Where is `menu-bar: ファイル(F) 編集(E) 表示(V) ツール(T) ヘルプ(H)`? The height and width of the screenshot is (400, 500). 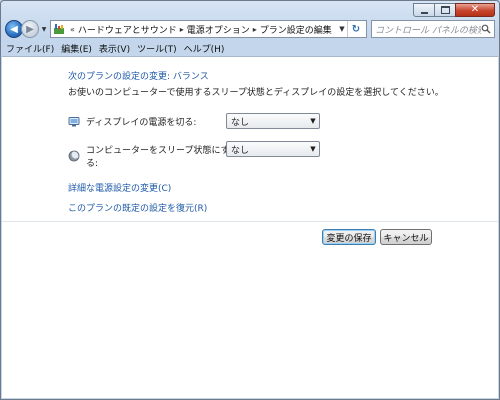
menu-bar: ファイル(F) 編集(E) 表示(V) ツール(T) ヘルプ(H) is located at coordinates (250, 48).